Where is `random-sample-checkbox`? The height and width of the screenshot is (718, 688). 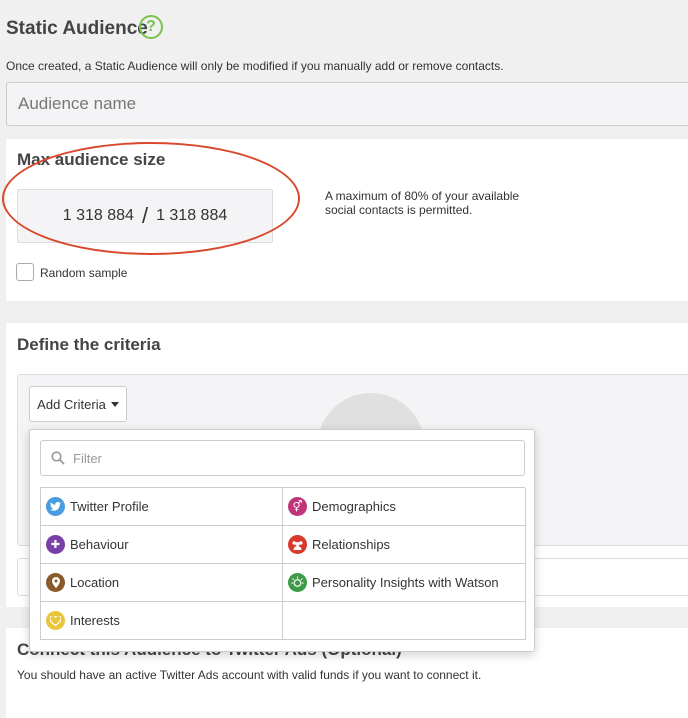 random-sample-checkbox is located at coordinates (25, 272).